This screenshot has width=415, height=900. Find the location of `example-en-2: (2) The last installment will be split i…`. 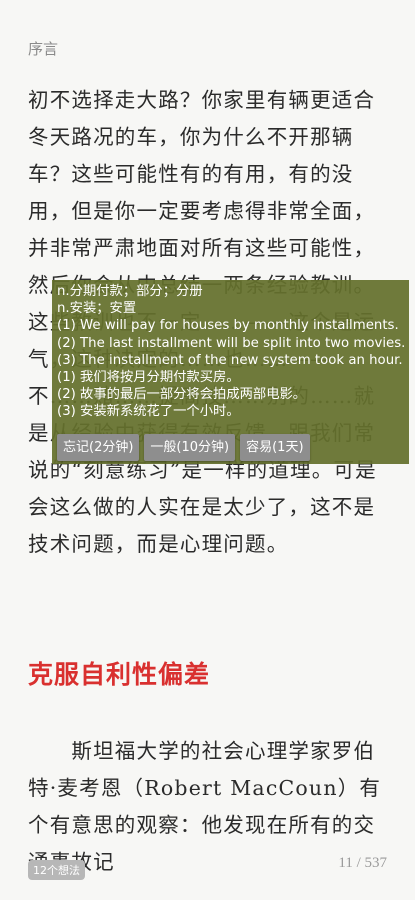

example-en-2: (2) The last installment will be split i… is located at coordinates (230, 343).